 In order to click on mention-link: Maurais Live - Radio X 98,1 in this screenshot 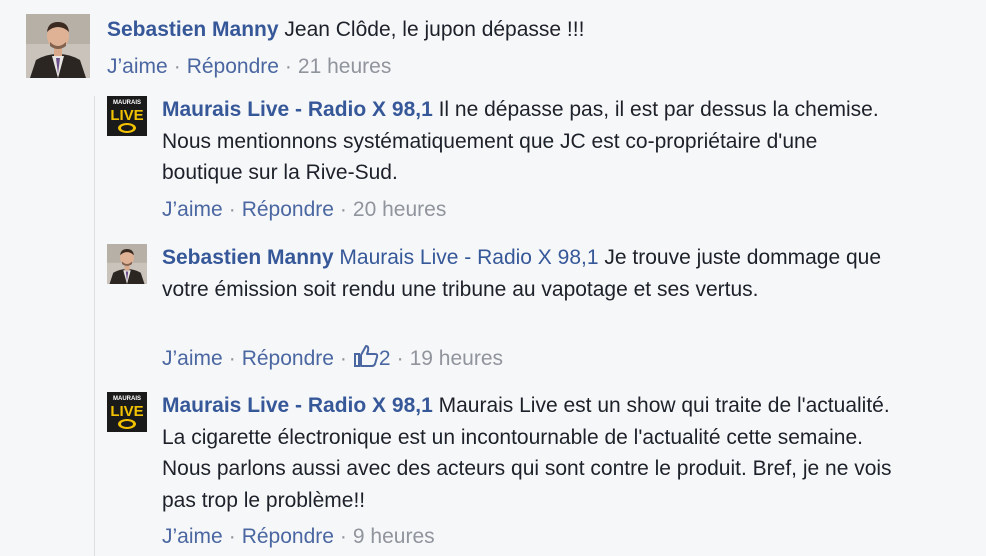, I will do `click(466, 257)`.